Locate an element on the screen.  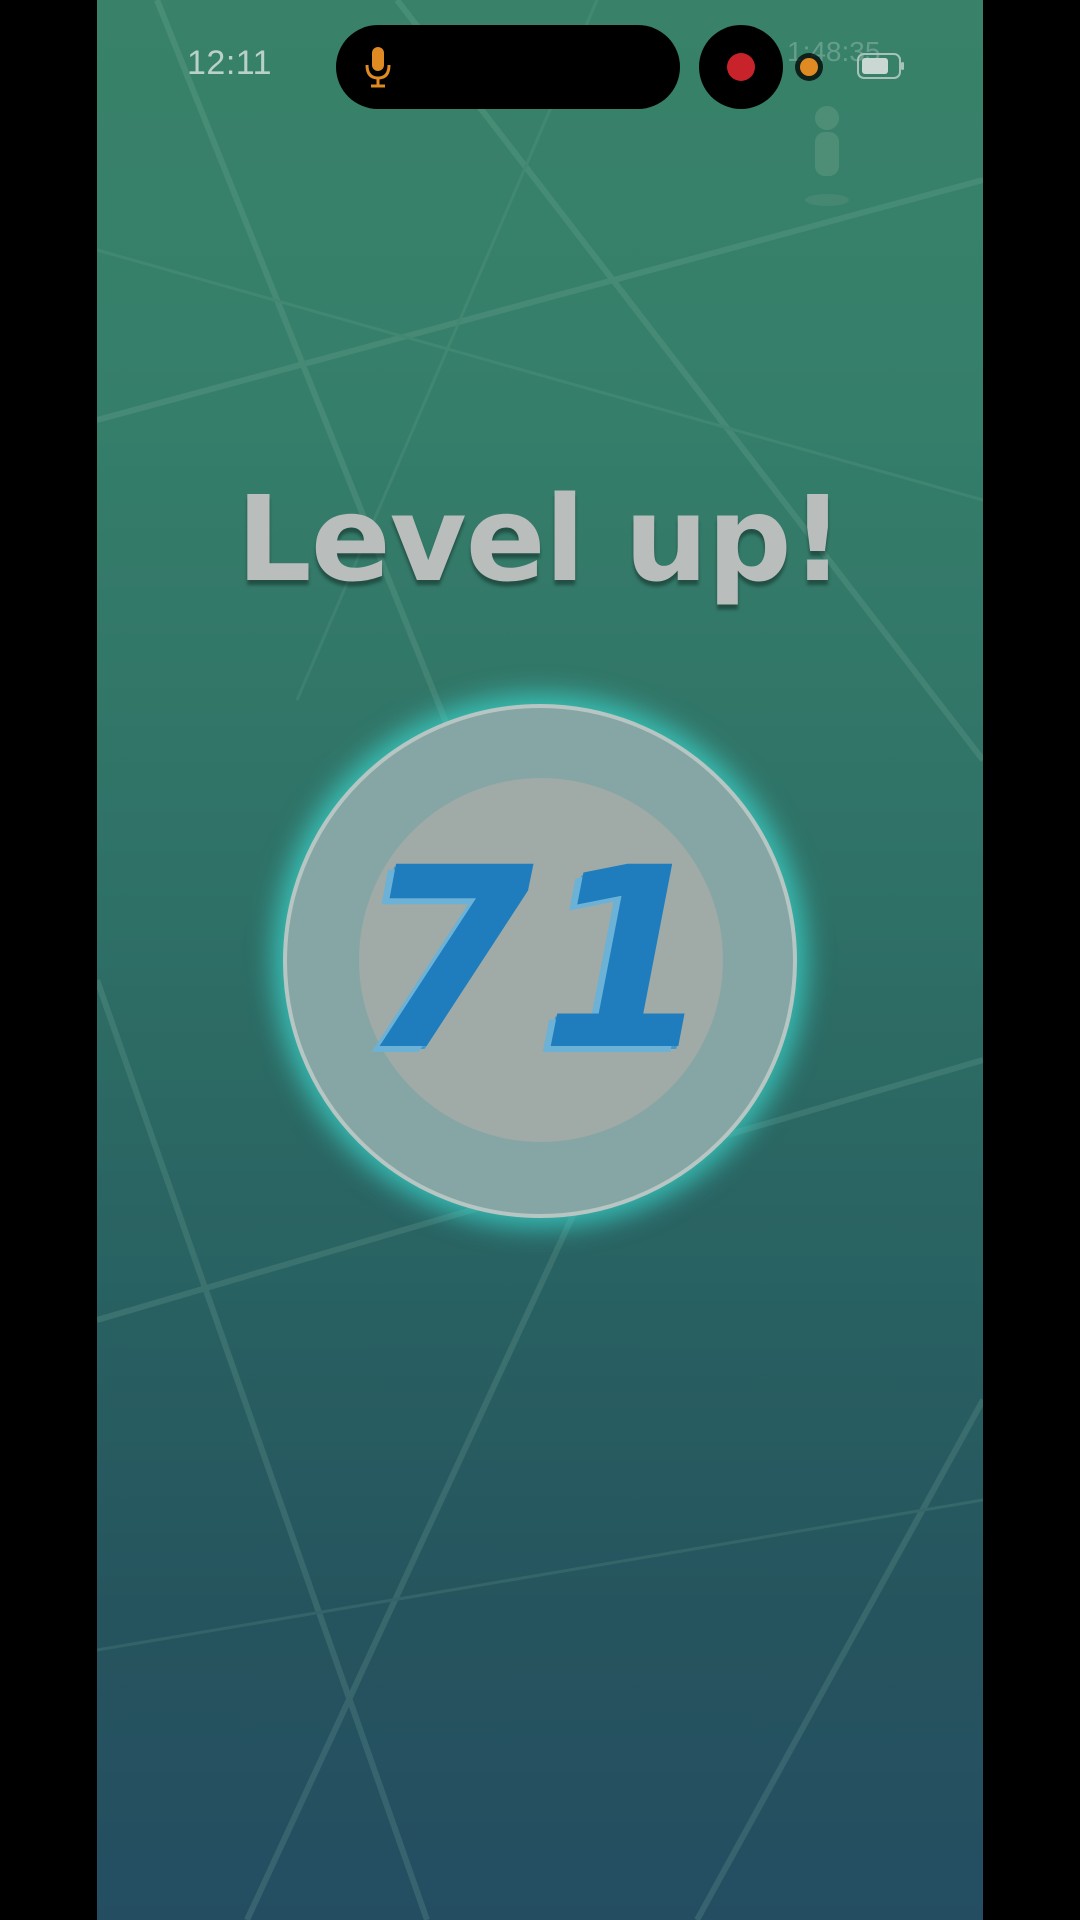
letterbox-left is located at coordinates (48, 960).